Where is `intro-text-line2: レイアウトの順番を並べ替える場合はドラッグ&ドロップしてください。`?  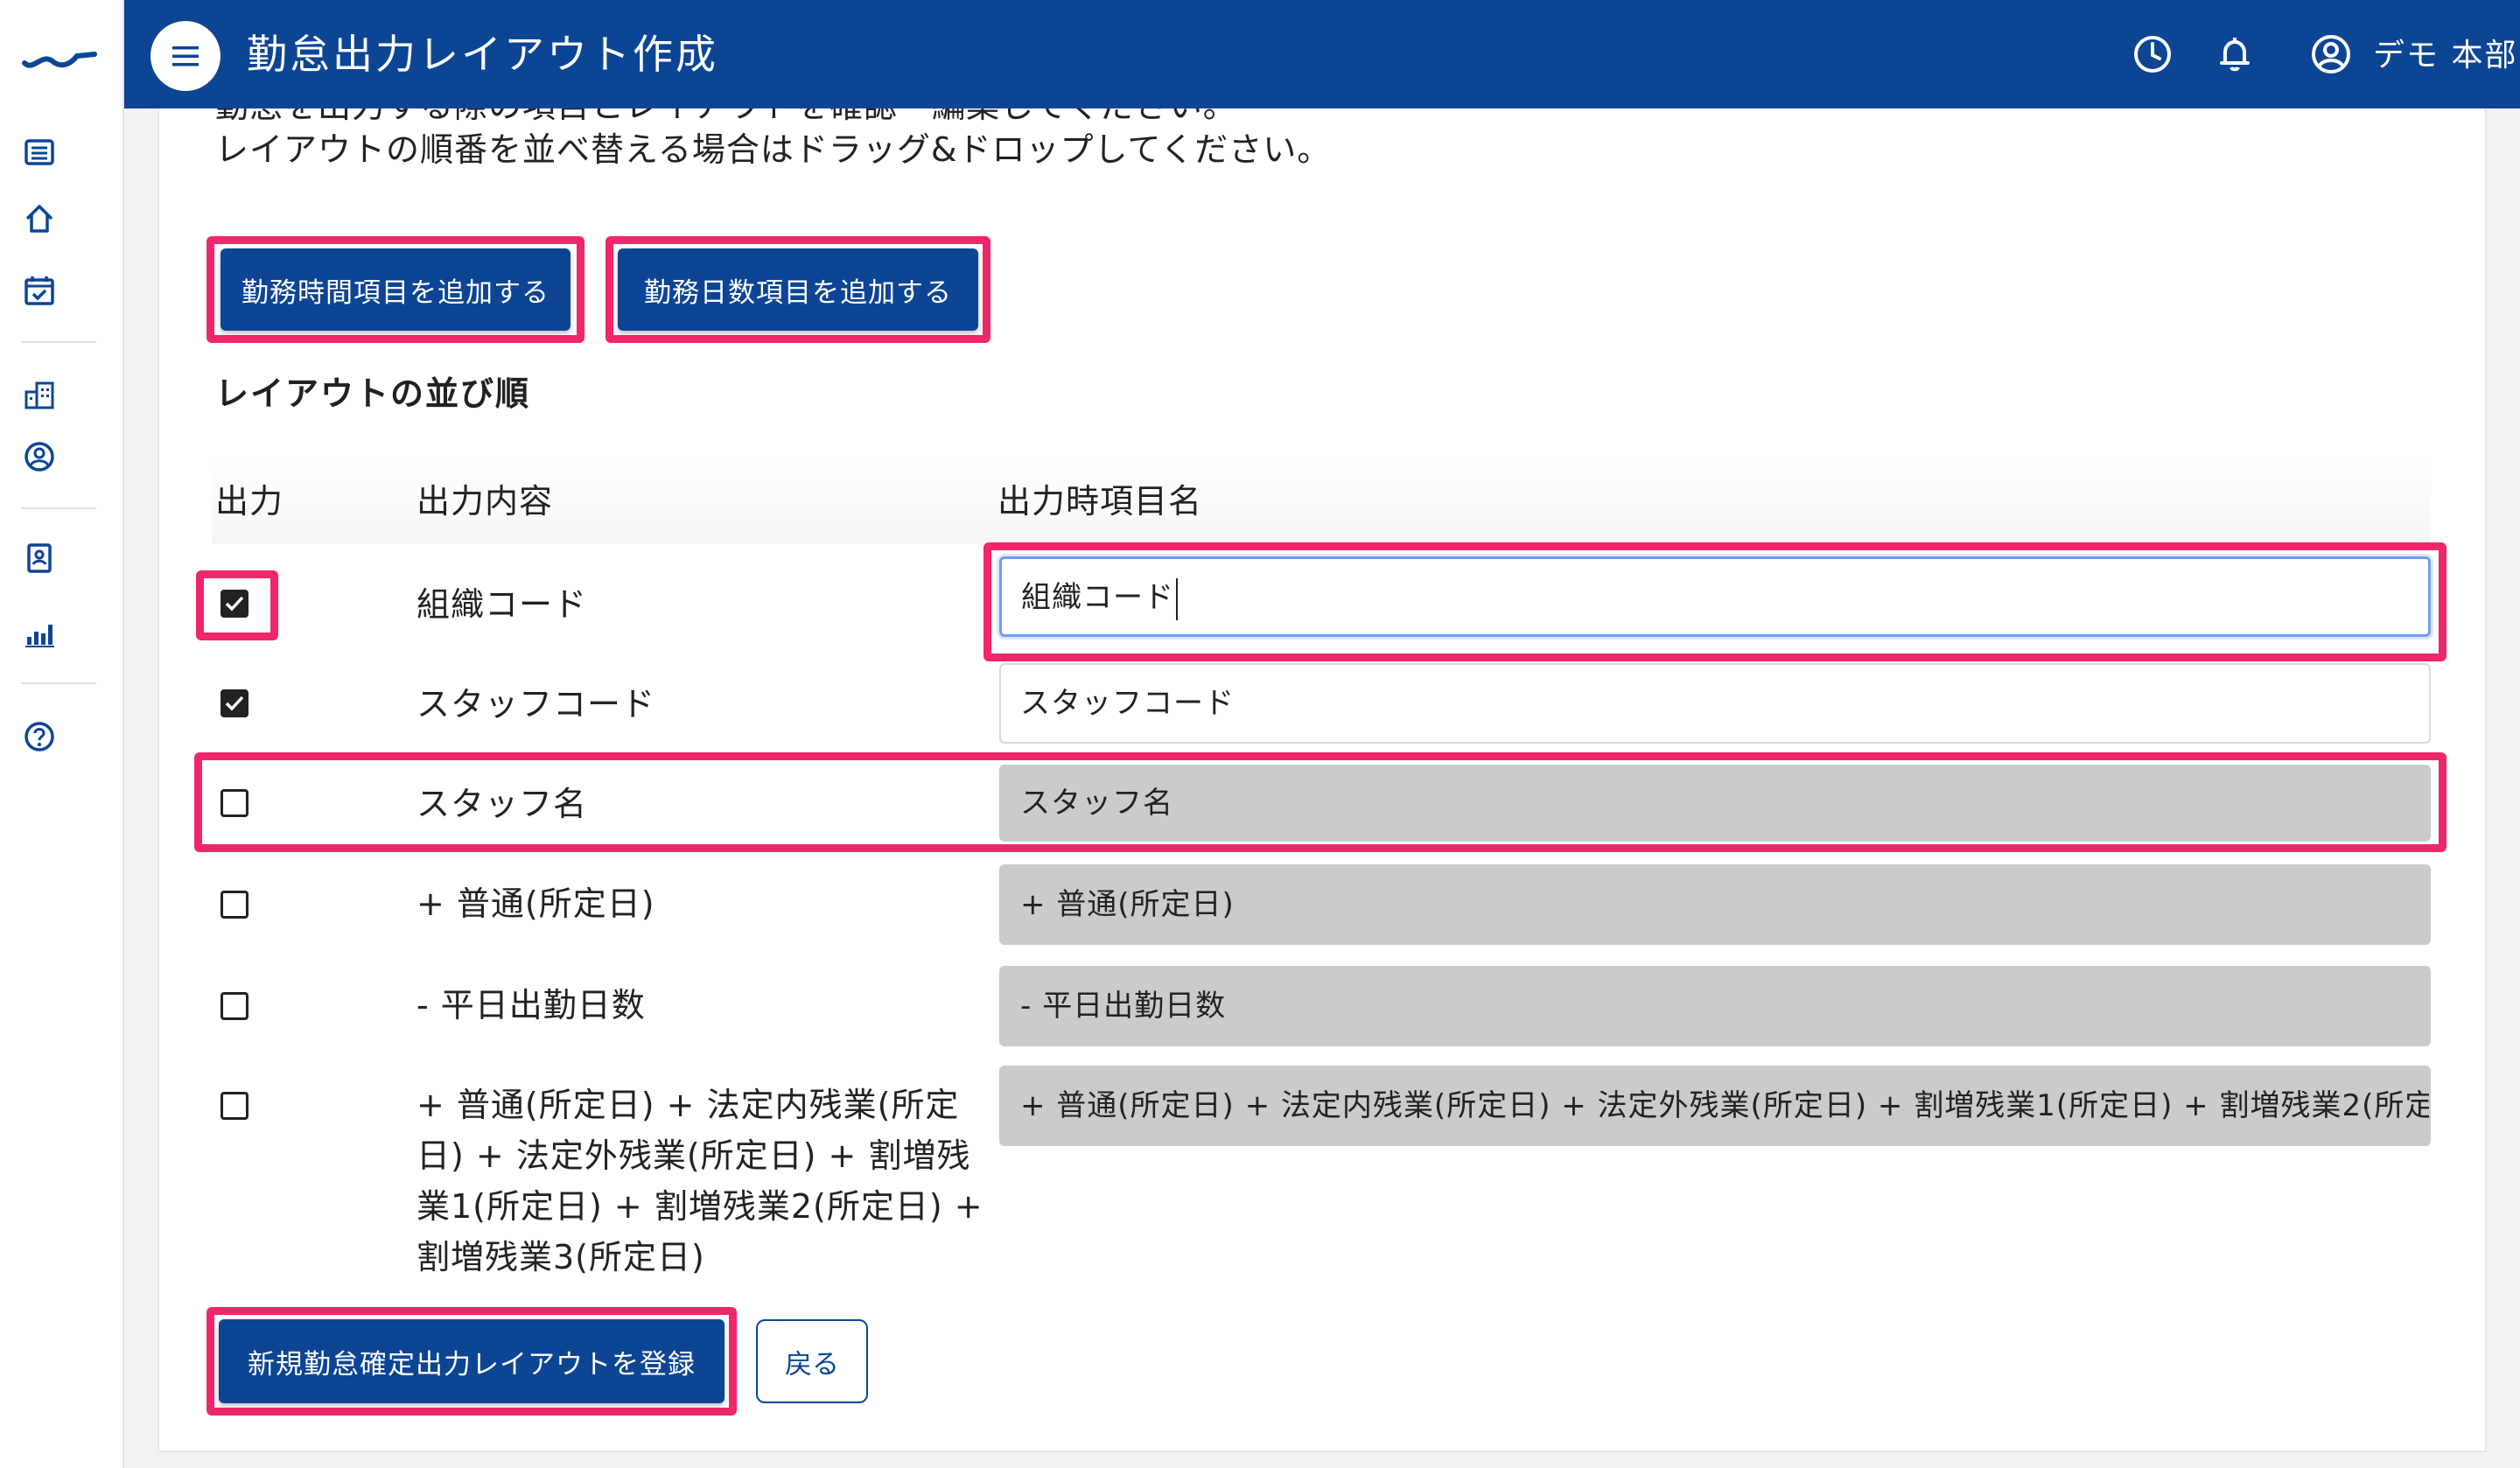
intro-text-line2: レイアウトの順番を並べ替える場合はドラッグ&ドロップしてください。 is located at coordinates (773, 149).